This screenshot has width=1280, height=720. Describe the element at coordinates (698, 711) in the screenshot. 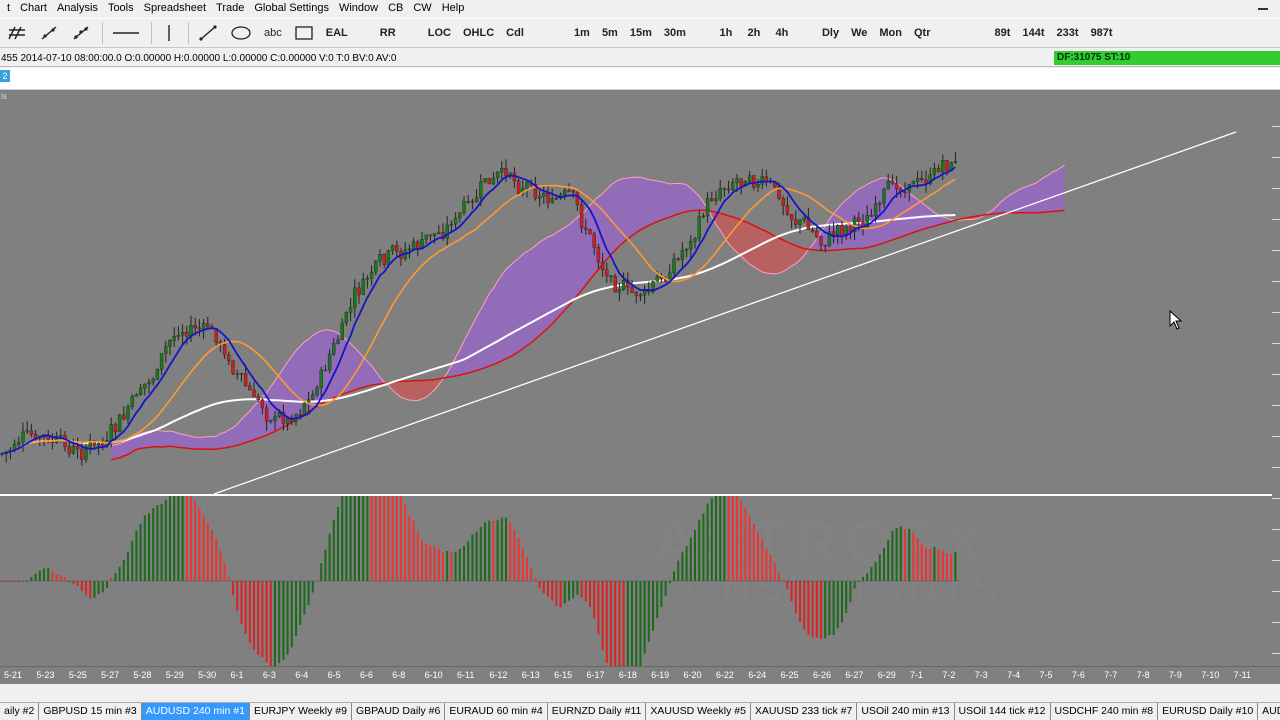

I see `chart-tab: XAUUSD Weekly #5` at that location.